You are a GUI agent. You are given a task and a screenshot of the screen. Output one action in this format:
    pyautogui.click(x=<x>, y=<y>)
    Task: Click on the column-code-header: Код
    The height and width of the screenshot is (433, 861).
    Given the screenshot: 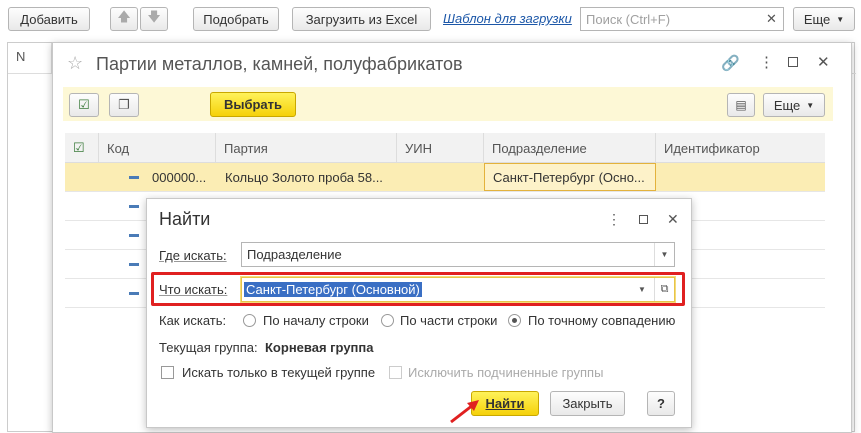 What is the action you would take?
    pyautogui.click(x=157, y=148)
    